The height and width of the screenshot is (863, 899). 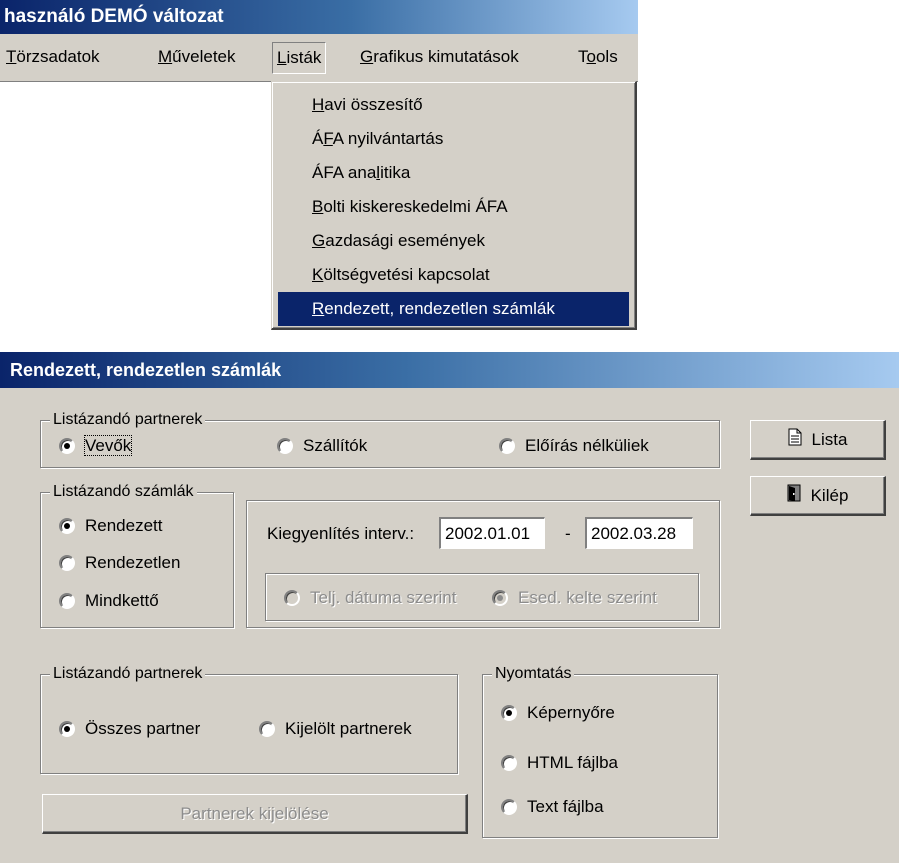 I want to click on menu-listak: Listák, so click(x=299, y=58).